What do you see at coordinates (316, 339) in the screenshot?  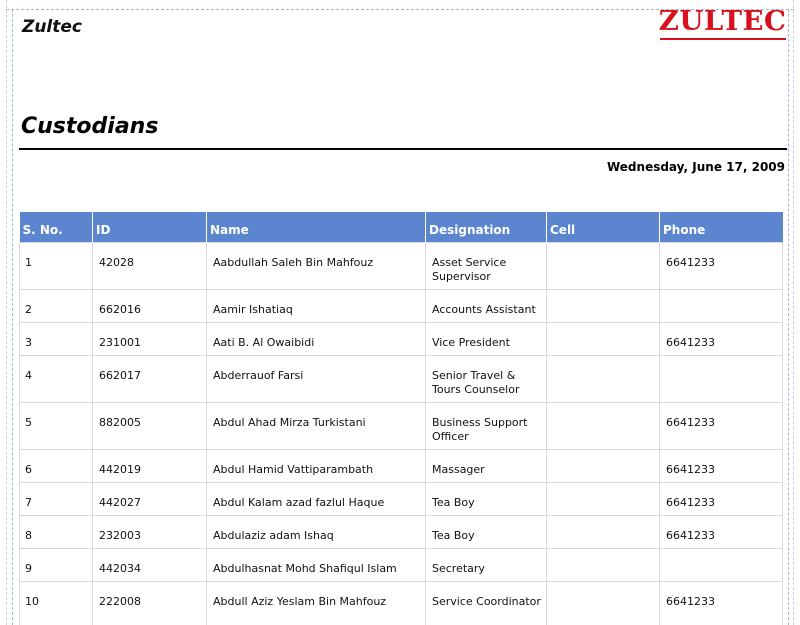 I see `cell-name: Aati B. Al Owaibidi` at bounding box center [316, 339].